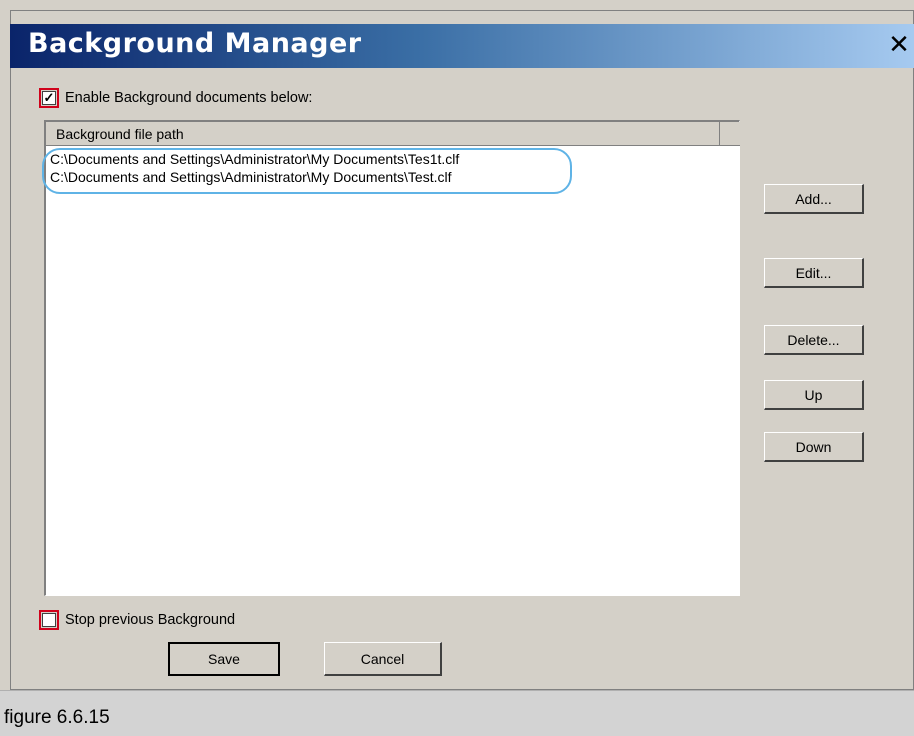 The width and height of the screenshot is (914, 736). What do you see at coordinates (899, 45) in the screenshot?
I see `close-icon: ✕` at bounding box center [899, 45].